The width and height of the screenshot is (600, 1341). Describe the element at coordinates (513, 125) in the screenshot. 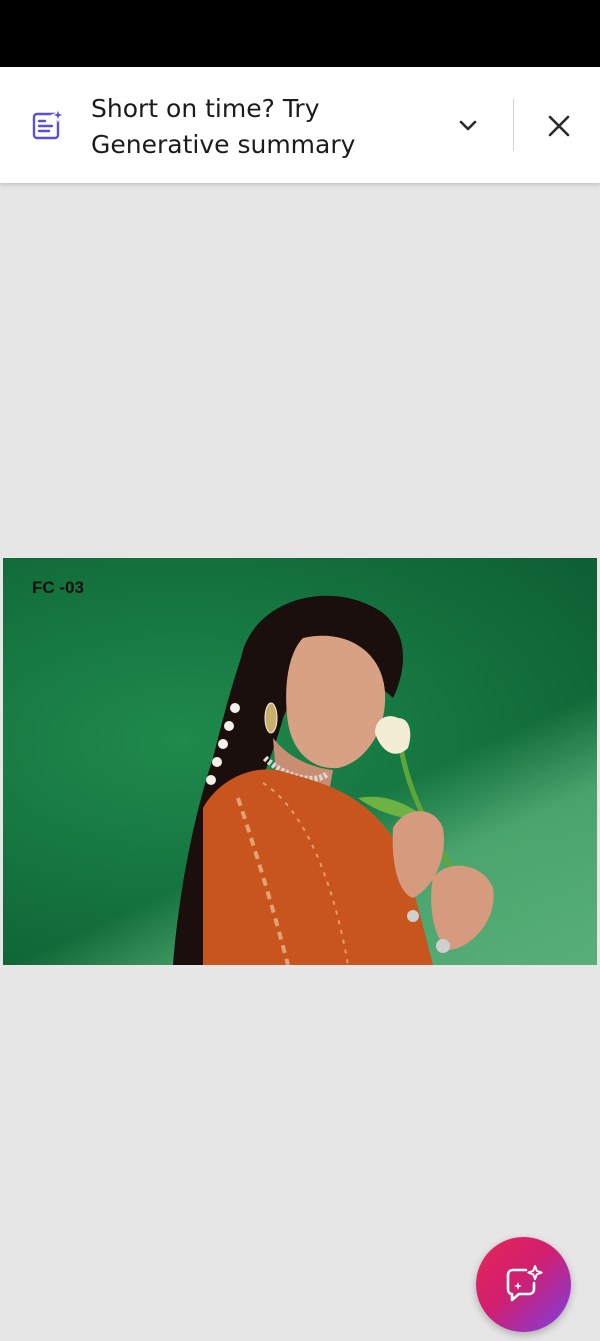

I see `banner-divider` at that location.